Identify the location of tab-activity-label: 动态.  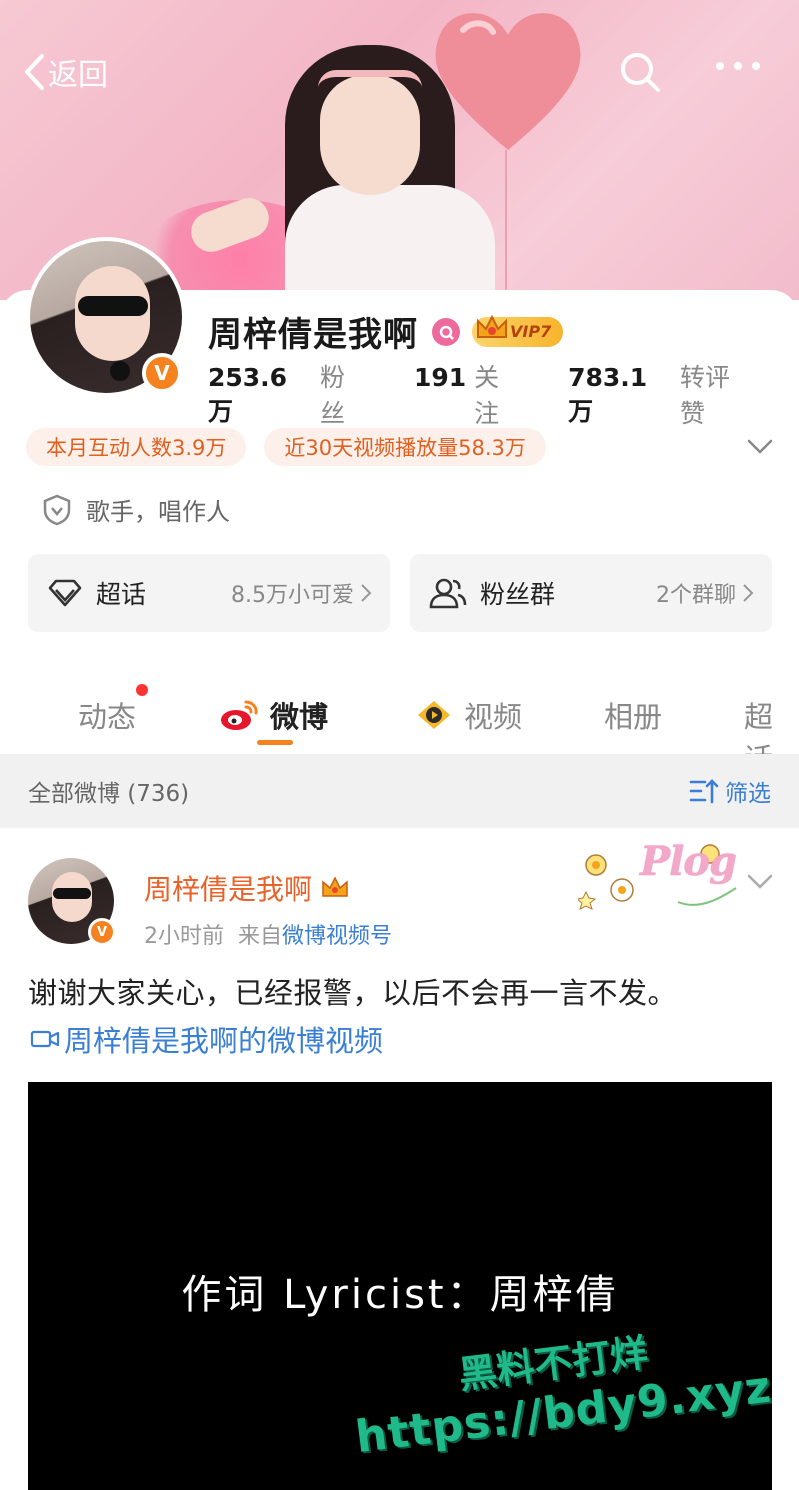
(107, 717).